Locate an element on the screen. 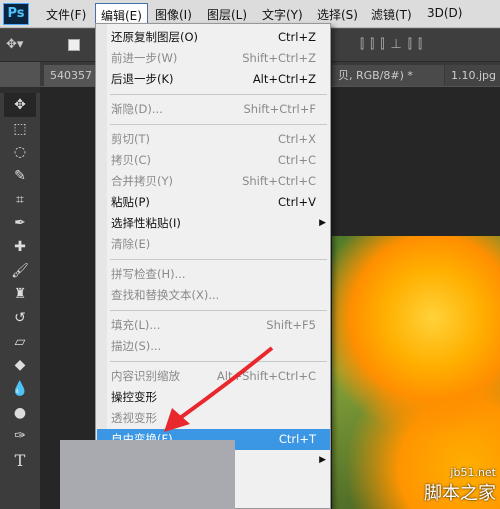  watermark-domain: jb51.net is located at coordinates (473, 472).